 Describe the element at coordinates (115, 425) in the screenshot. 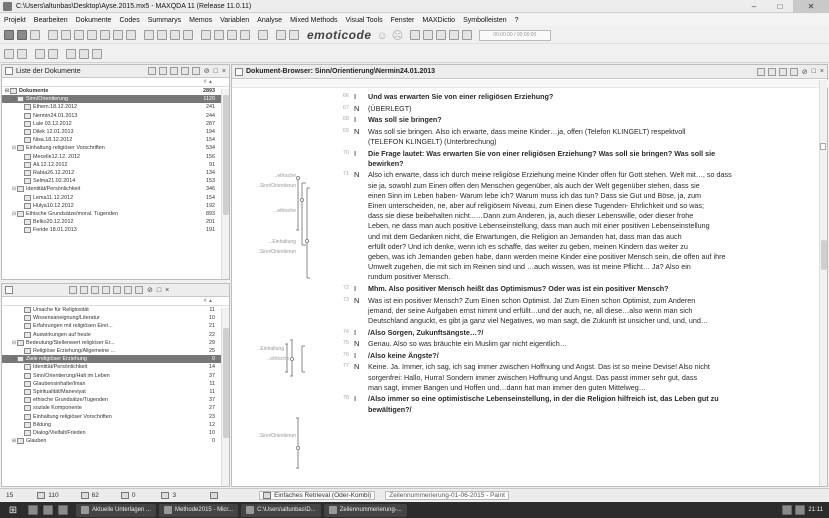

I see `code-row: Bildung 12` at that location.